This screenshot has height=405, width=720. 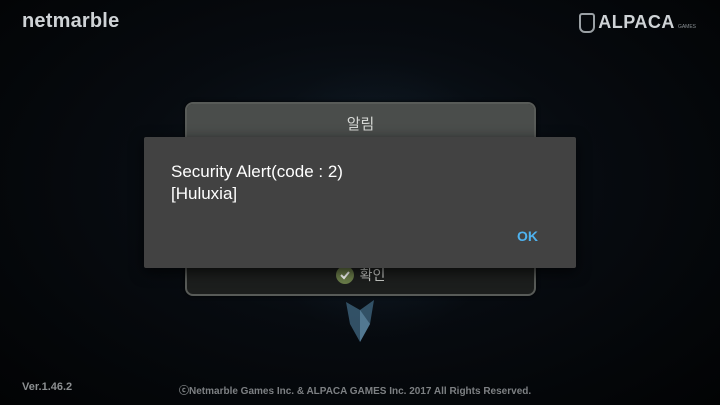 I want to click on alpaca-games-logo: ALPACA GAMES, so click(x=637, y=22).